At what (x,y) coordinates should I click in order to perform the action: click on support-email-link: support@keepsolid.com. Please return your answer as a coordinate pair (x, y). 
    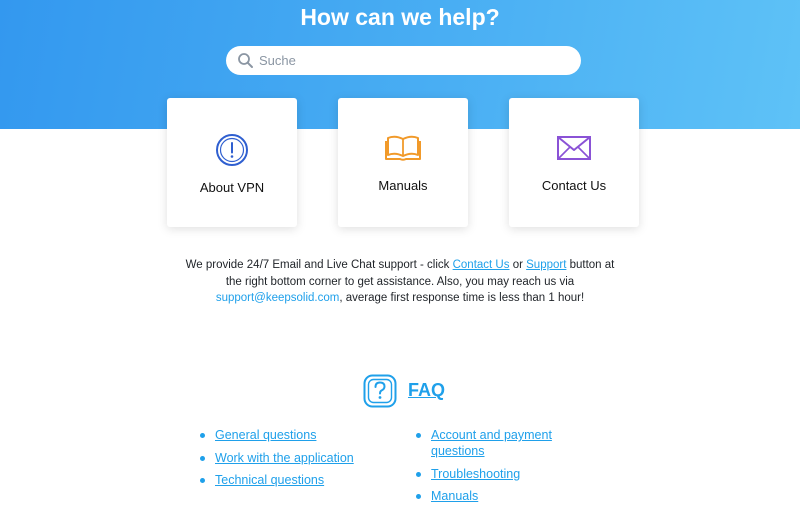
    Looking at the image, I should click on (278, 298).